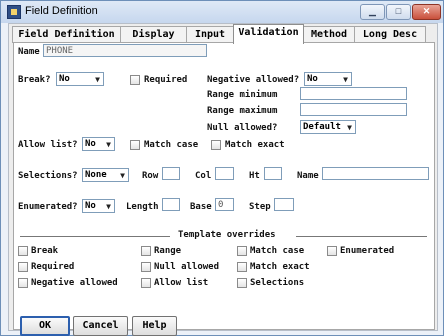 The height and width of the screenshot is (336, 444). What do you see at coordinates (154, 326) in the screenshot?
I see `help-button: Help` at bounding box center [154, 326].